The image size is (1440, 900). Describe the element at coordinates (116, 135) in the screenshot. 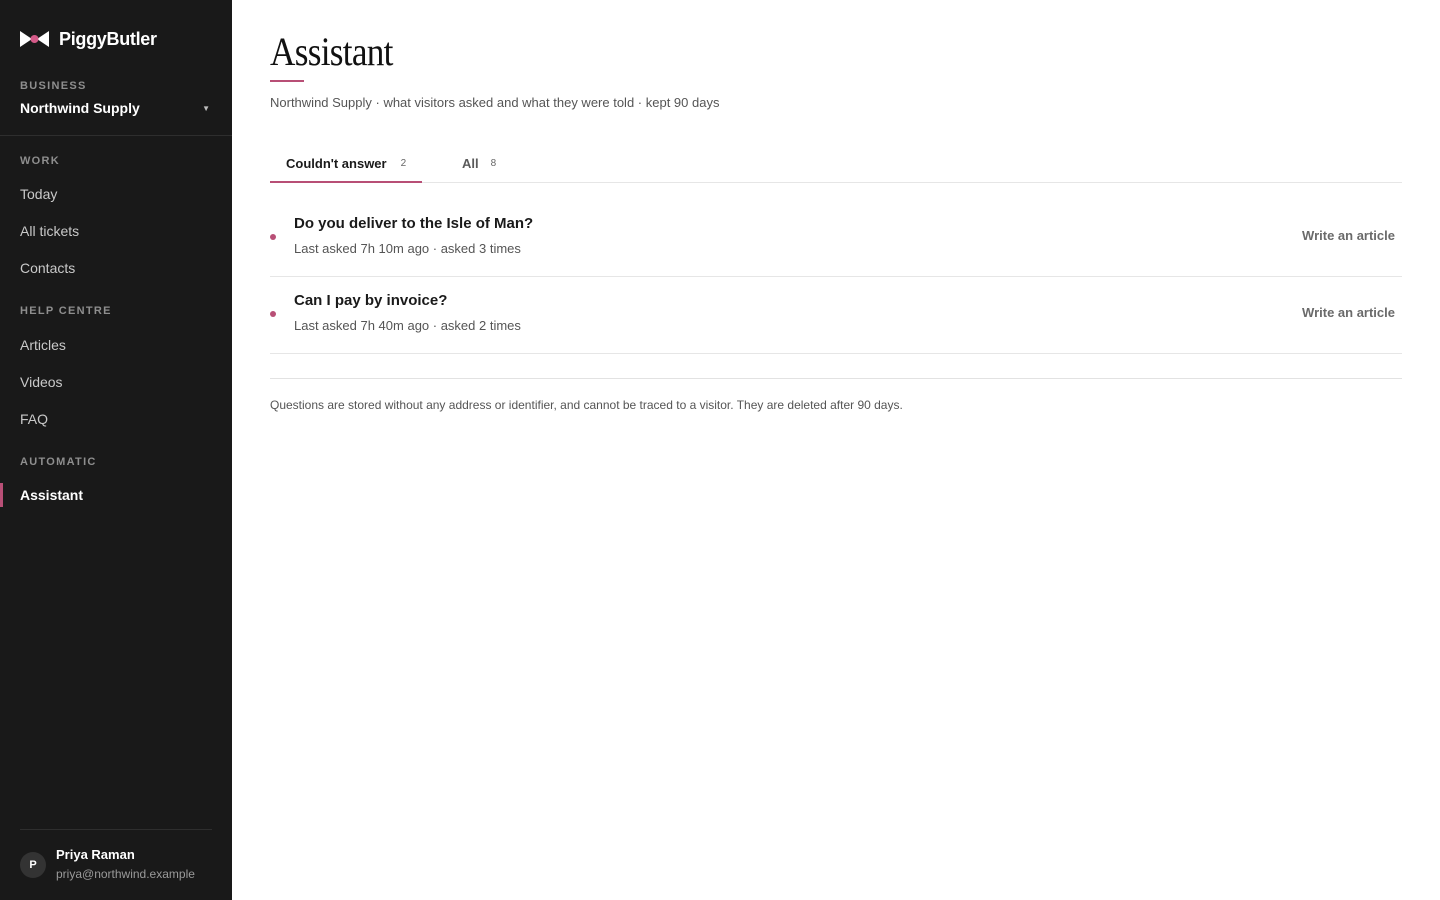

I see `sidebar-divider` at that location.